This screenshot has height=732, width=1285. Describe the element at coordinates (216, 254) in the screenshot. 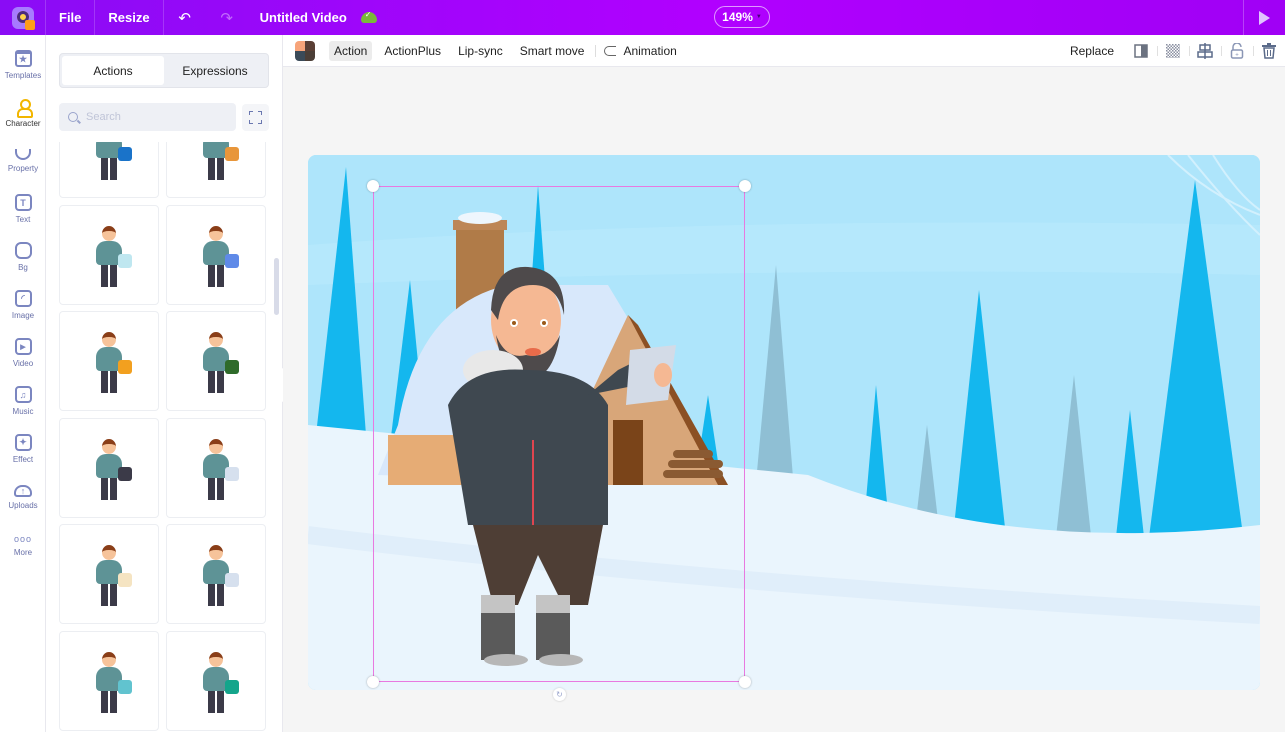

I see `action-thumbnail-throwing-trash` at that location.